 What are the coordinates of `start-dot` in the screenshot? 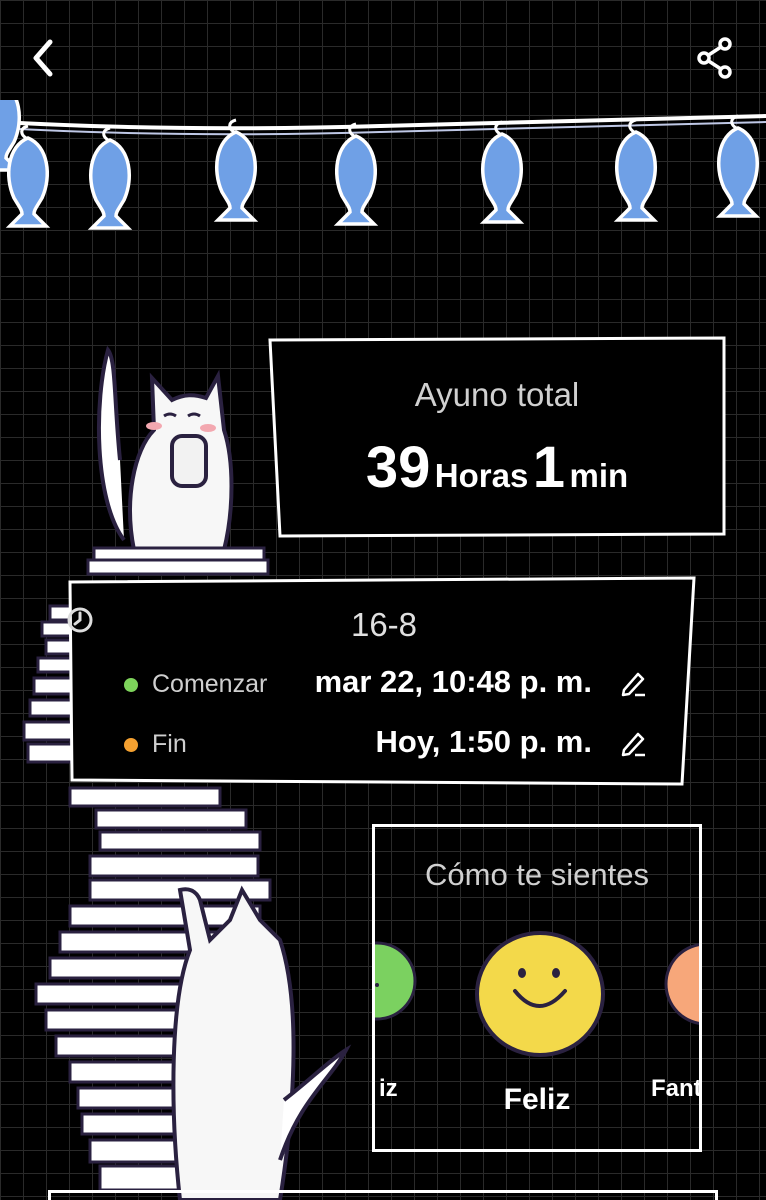 It's located at (131, 685).